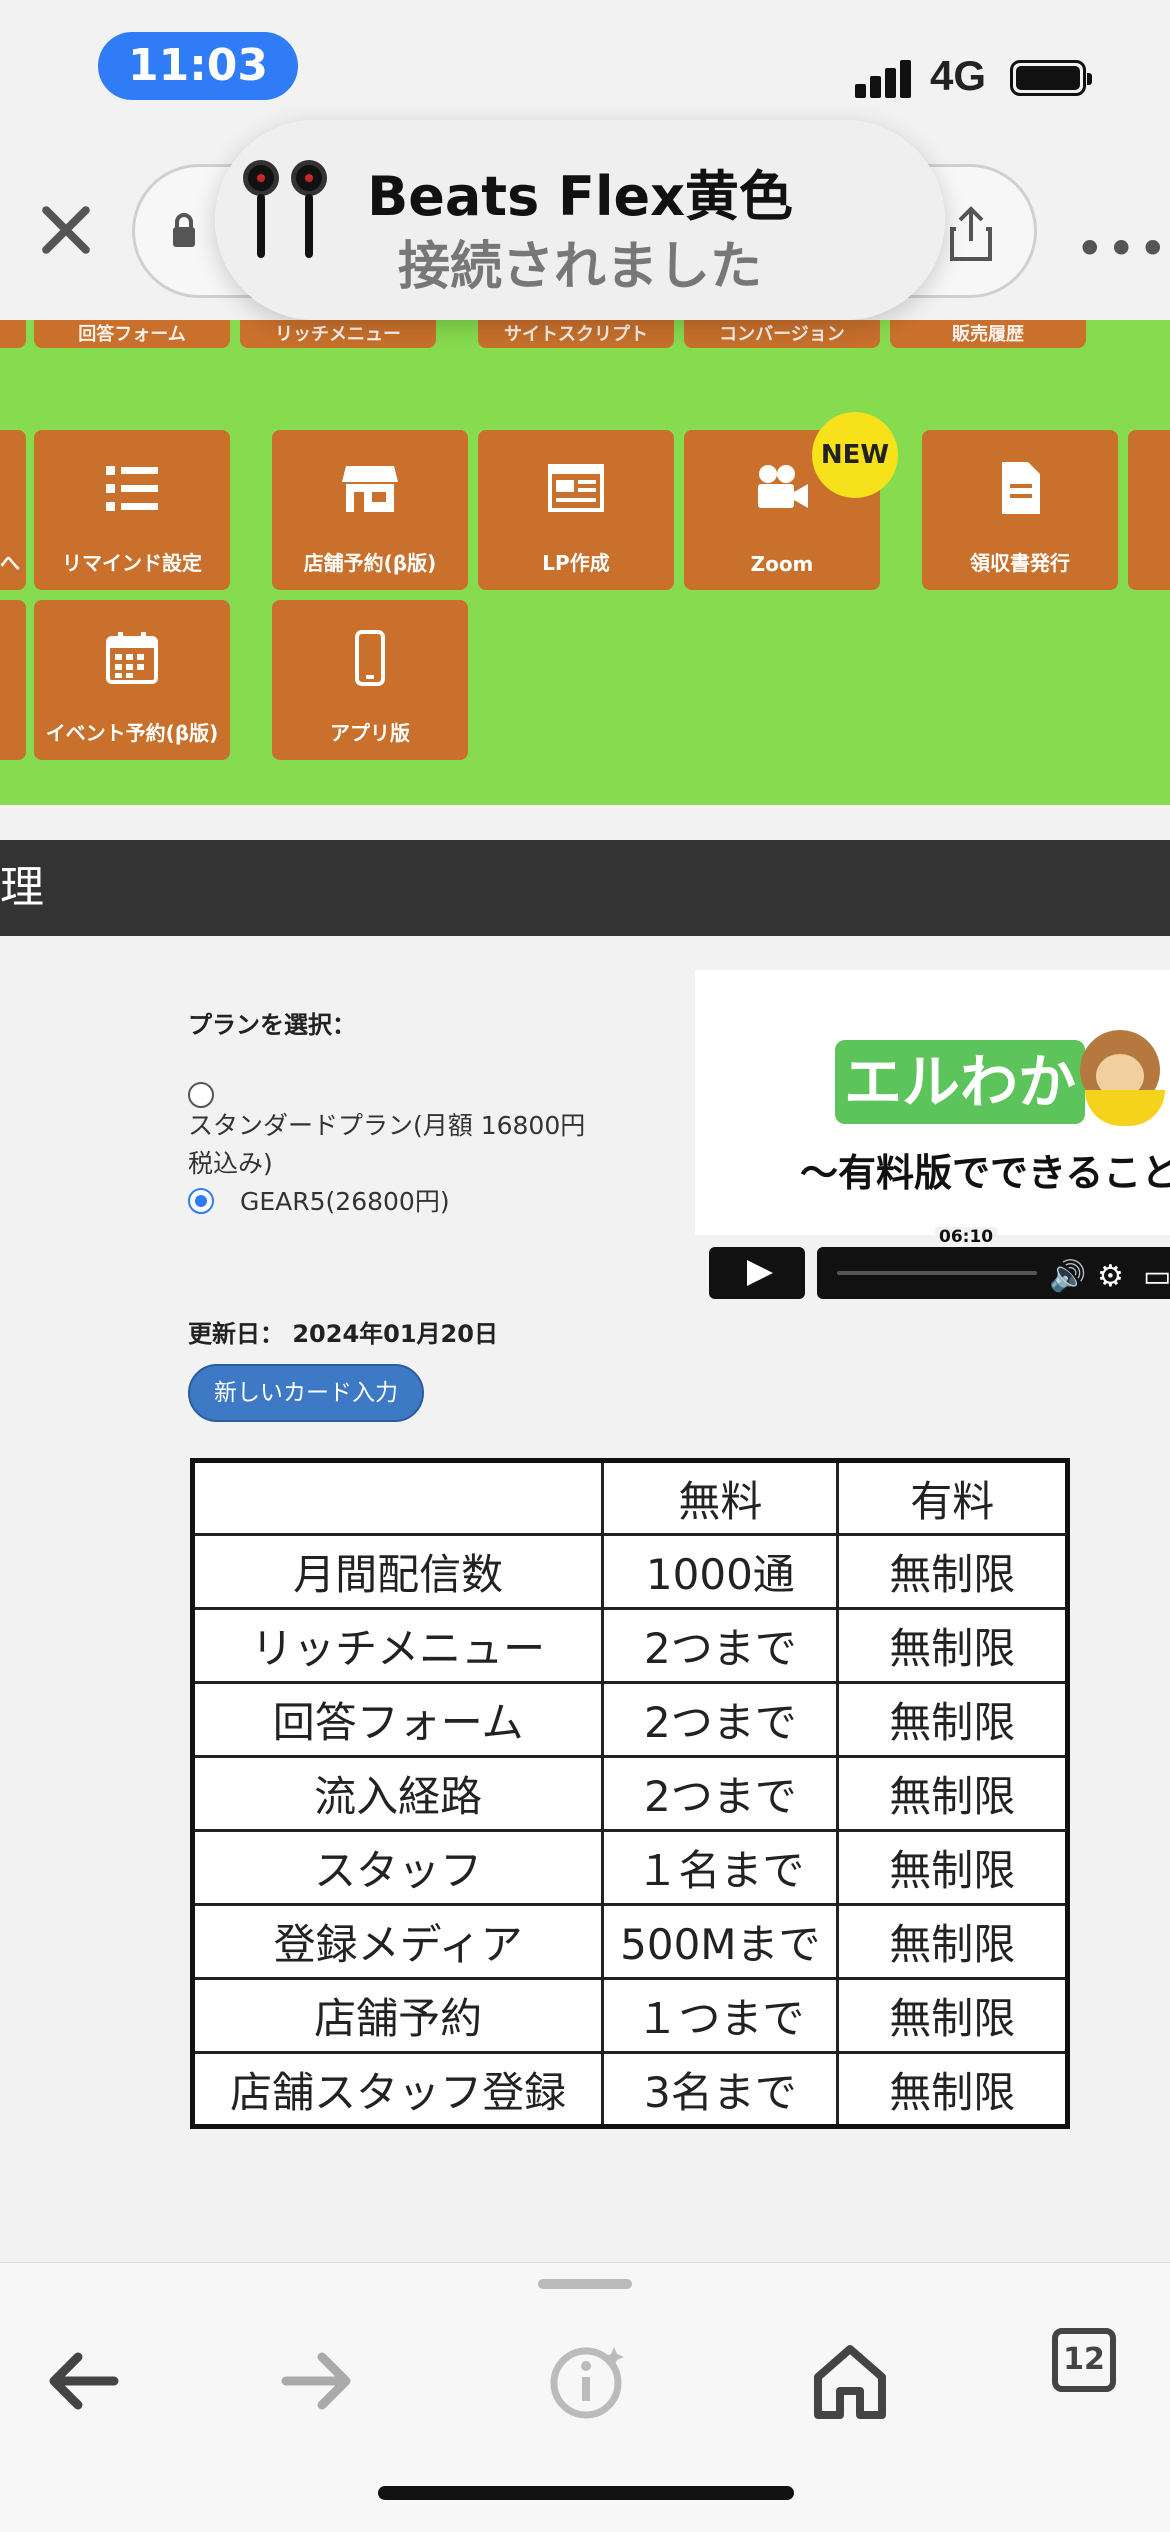 This screenshot has height=2532, width=1170. Describe the element at coordinates (13, 334) in the screenshot. I see `menu-tile-partial` at that location.